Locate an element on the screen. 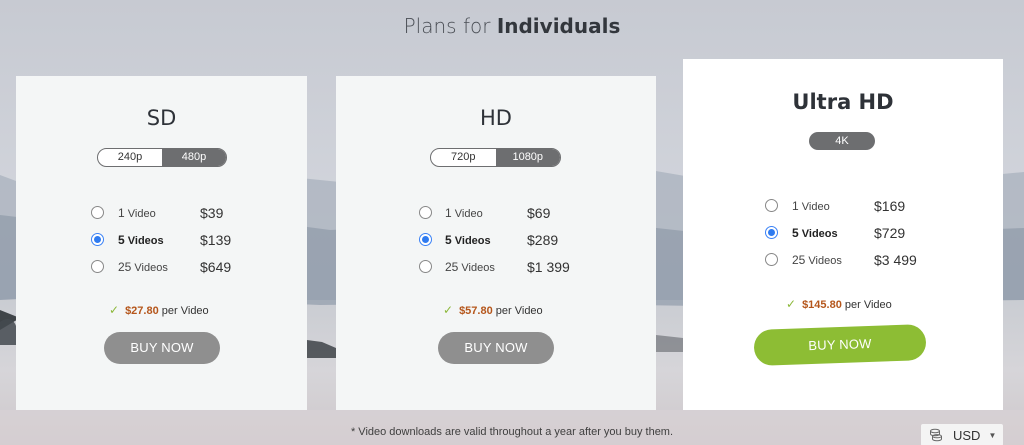 Image resolution: width=1024 pixels, height=445 pixels. per-video-price: ✓ $145.80 per Video is located at coordinates (839, 304).